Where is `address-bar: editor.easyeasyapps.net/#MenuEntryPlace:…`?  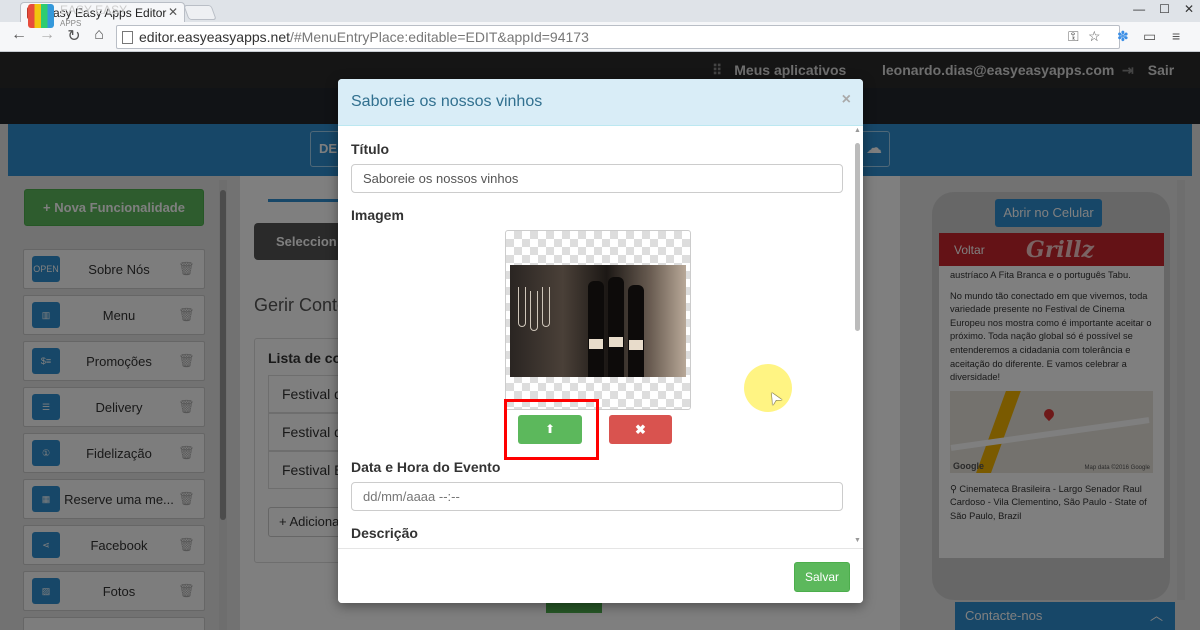 address-bar: editor.easyeasyapps.net/#MenuEntryPlace:… is located at coordinates (618, 37).